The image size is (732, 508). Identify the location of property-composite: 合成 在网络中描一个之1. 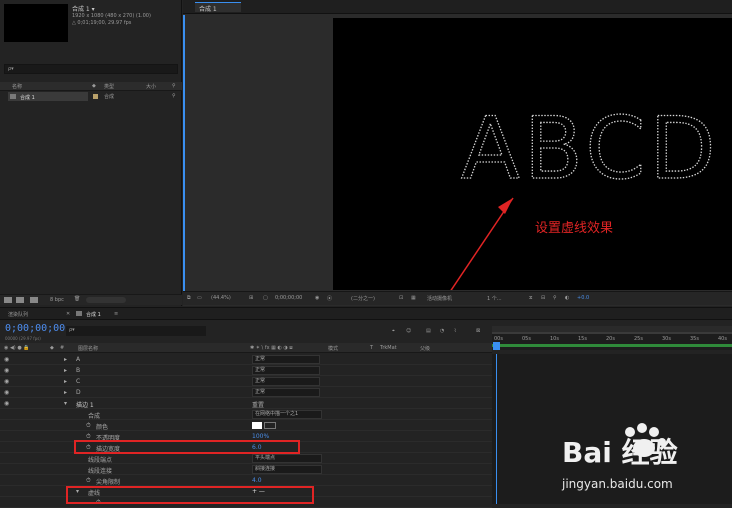
(246, 414).